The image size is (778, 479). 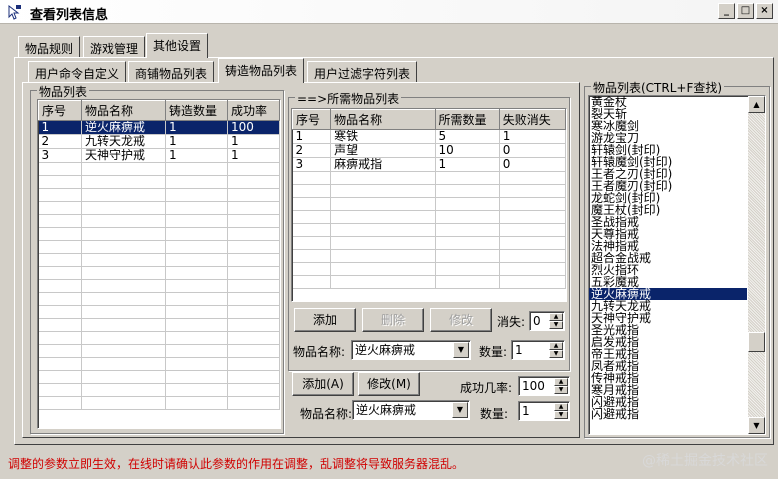 What do you see at coordinates (764, 11) in the screenshot?
I see `close-button: ×` at bounding box center [764, 11].